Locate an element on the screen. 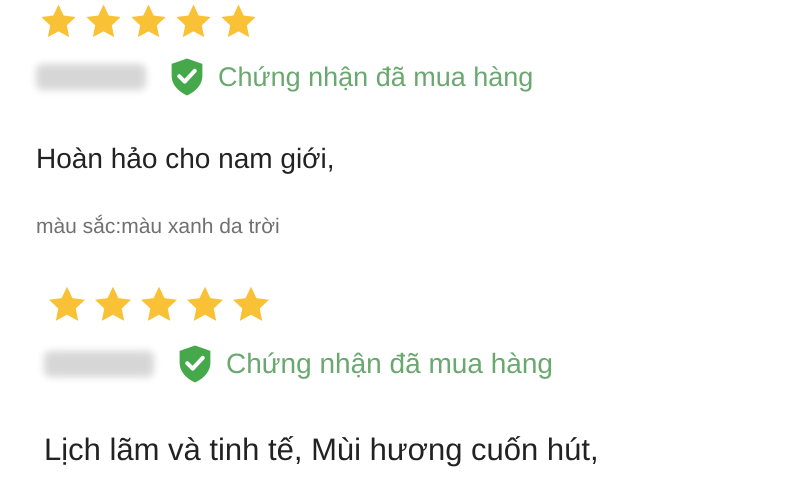 Image resolution: width=800 pixels, height=500 pixels. review-comment: Lịch lãm và tinh tế, Mùi hương cuốn hút, is located at coordinates (322, 450).